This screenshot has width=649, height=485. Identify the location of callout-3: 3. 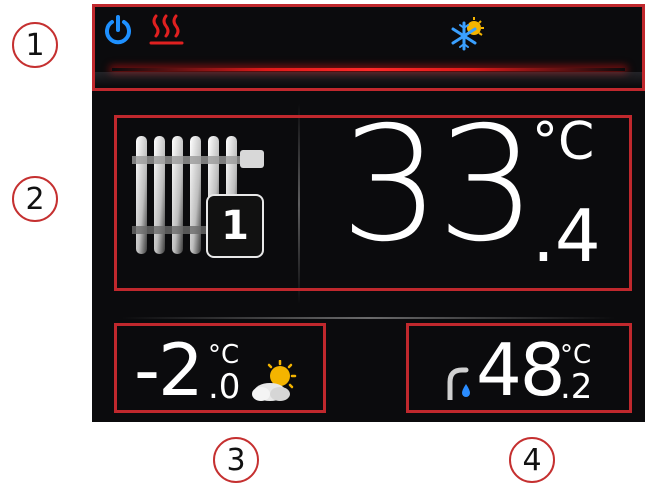
(236, 460).